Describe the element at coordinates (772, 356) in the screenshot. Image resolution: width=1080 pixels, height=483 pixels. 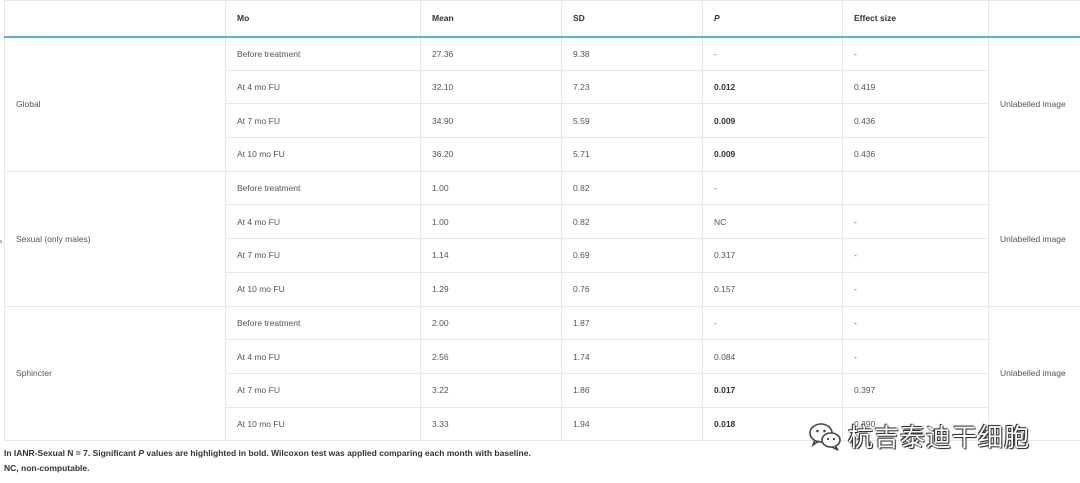
I see `cell-p: 0.084` at that location.